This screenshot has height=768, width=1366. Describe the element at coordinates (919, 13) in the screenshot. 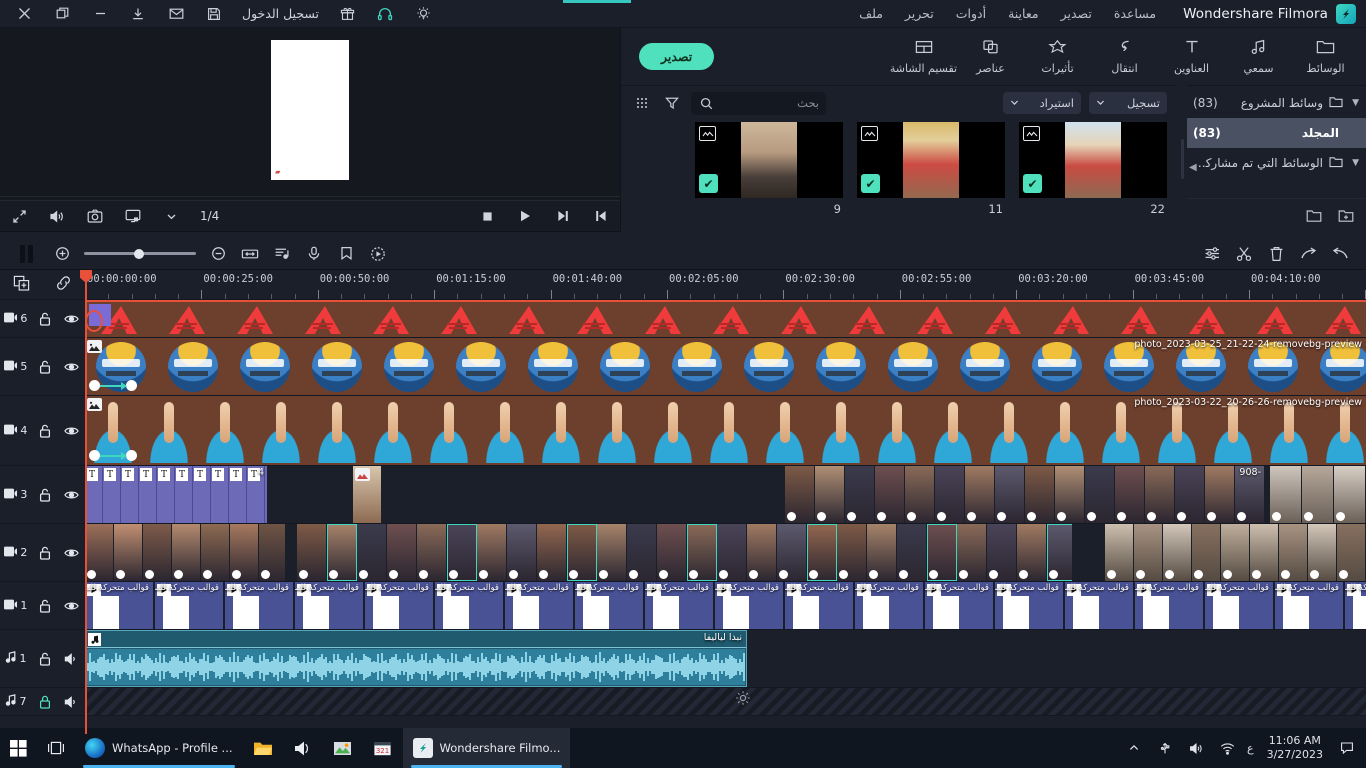

I see `menu-item-edit: تحرير` at that location.